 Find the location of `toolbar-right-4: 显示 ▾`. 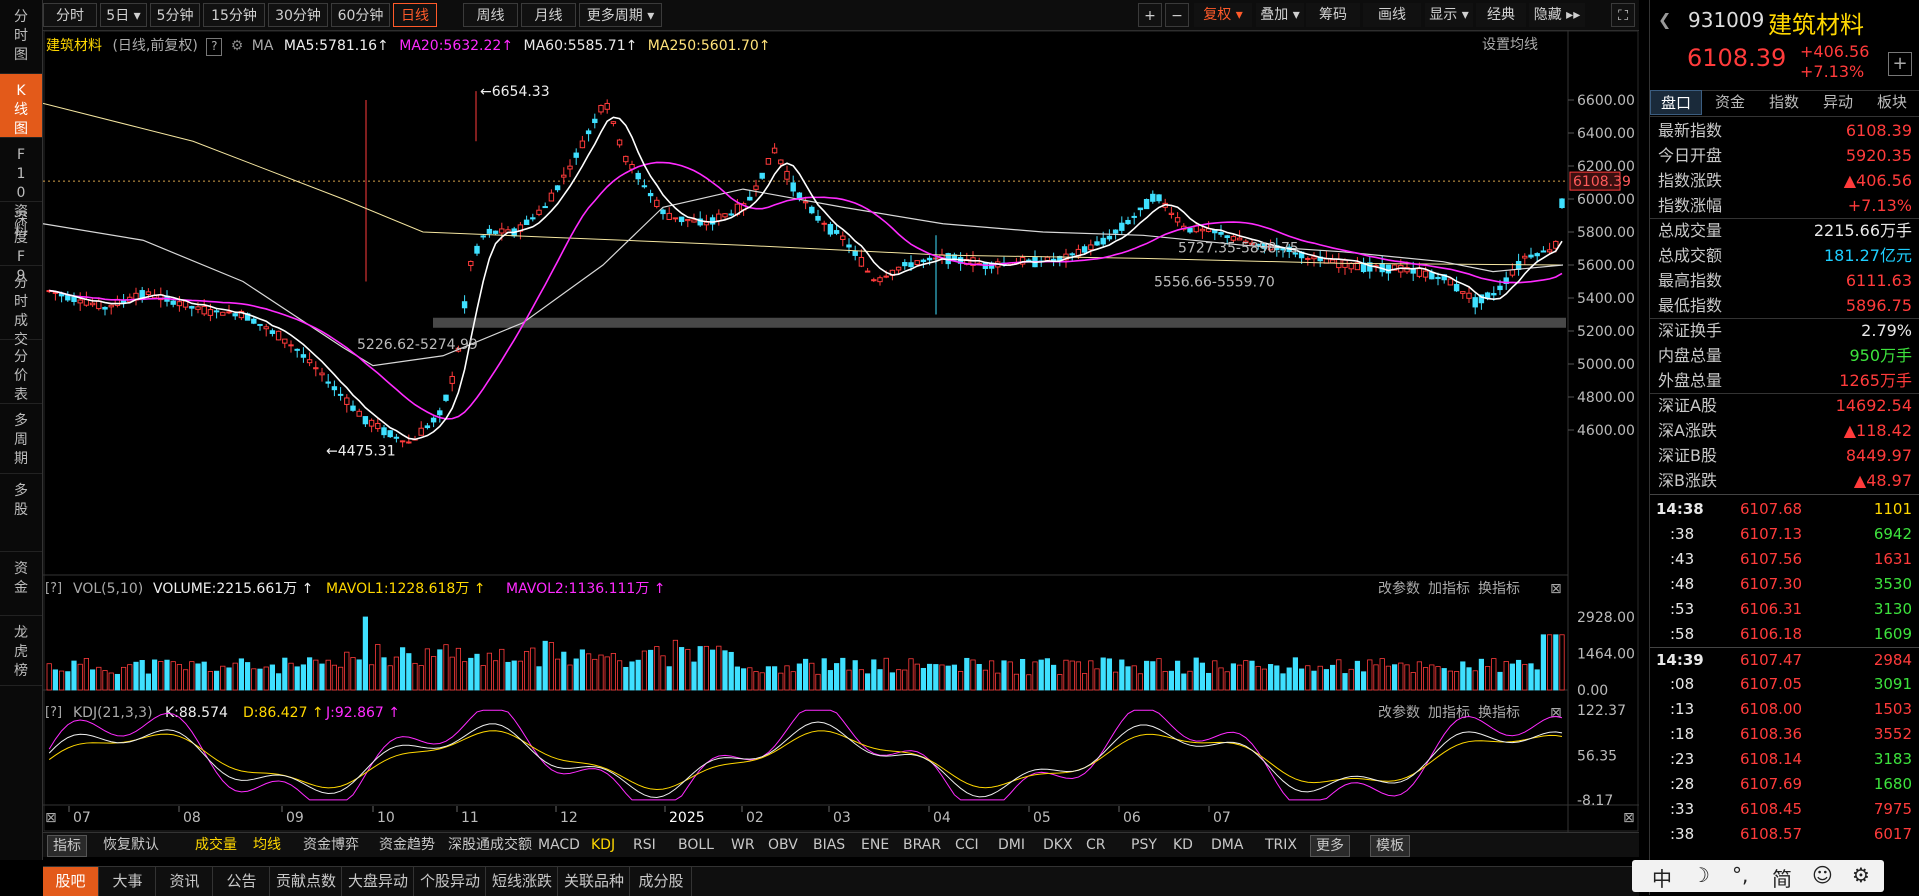

toolbar-right-4: 显示 ▾ is located at coordinates (1449, 15).